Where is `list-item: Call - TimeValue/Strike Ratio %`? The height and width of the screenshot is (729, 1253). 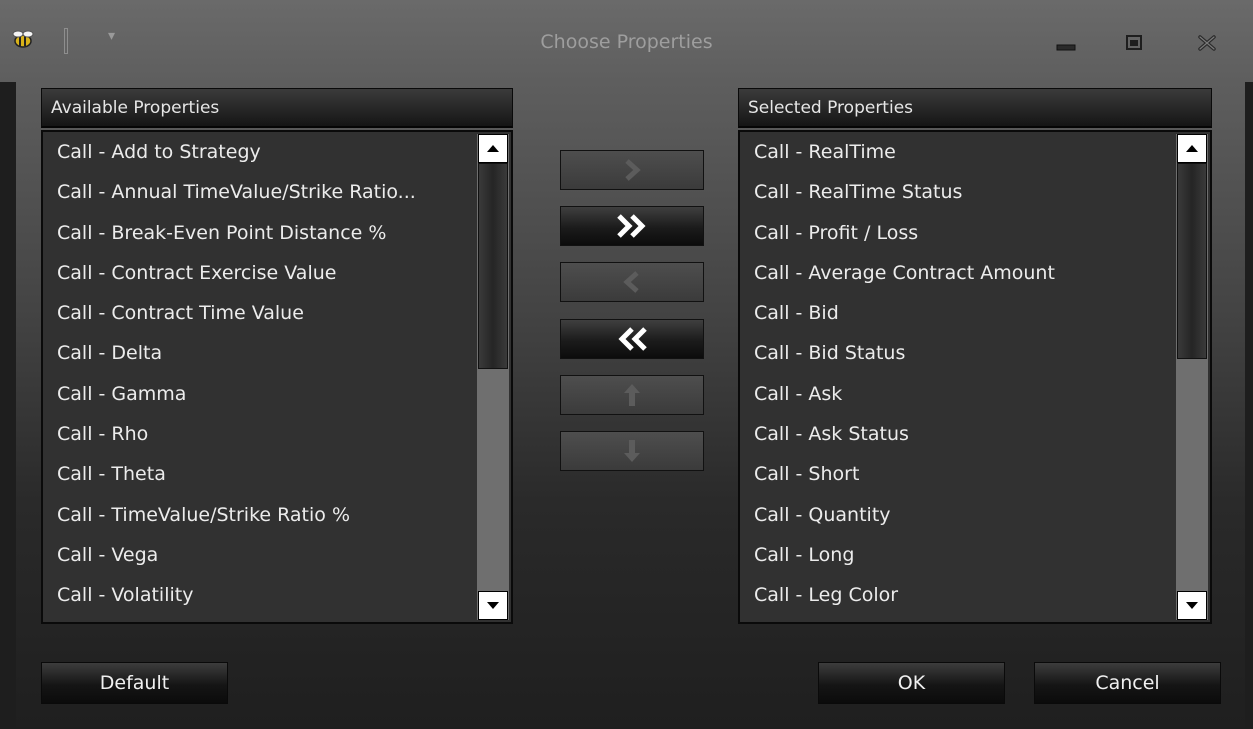 list-item: Call - TimeValue/Strike Ratio % is located at coordinates (259, 515).